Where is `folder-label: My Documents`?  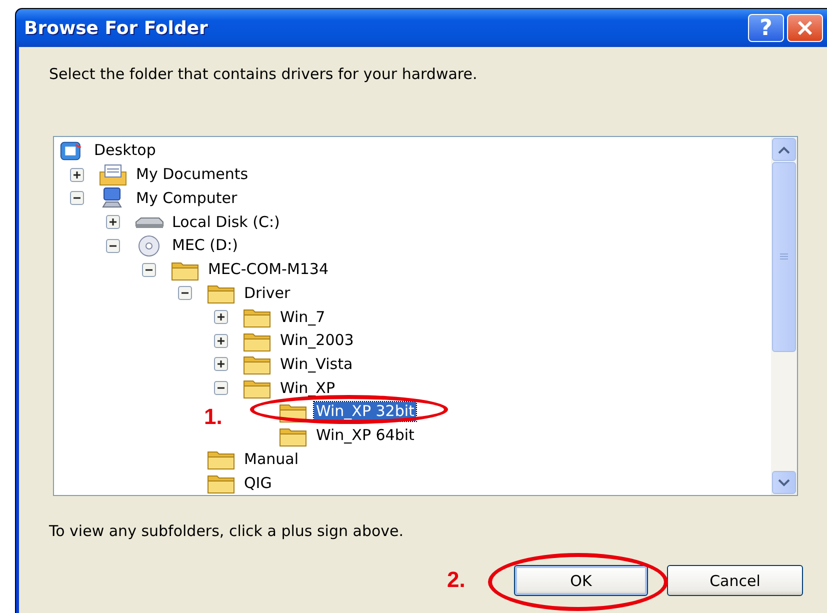 folder-label: My Documents is located at coordinates (192, 174).